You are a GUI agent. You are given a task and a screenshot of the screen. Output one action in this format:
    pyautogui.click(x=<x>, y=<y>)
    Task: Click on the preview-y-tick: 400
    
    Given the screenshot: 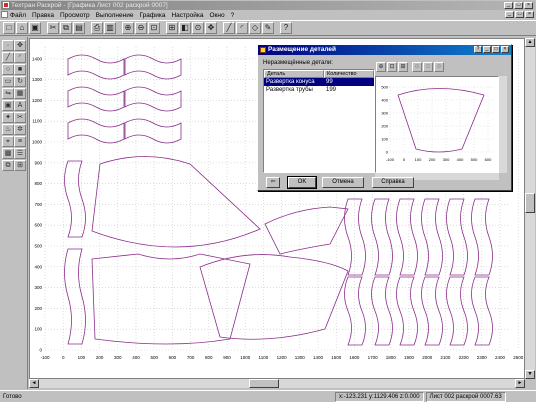 What is the action you would take?
    pyautogui.click(x=384, y=100)
    